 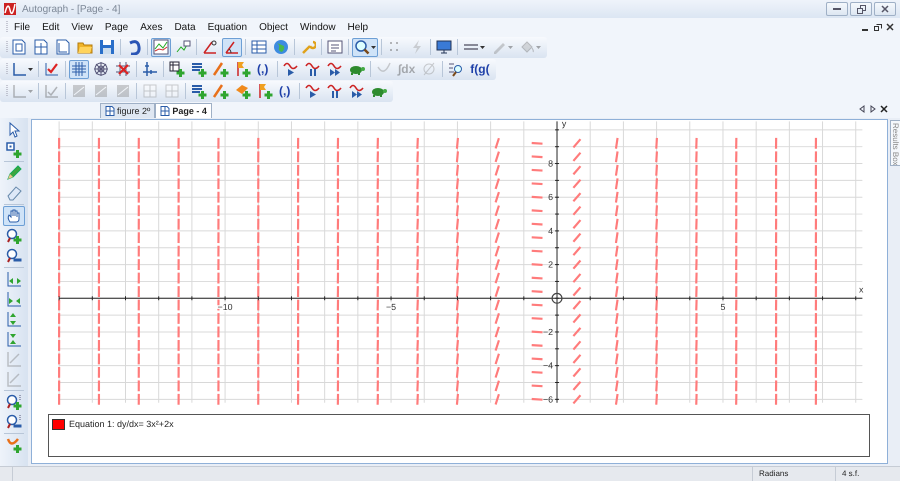 I want to click on grid-icon, so click(x=79, y=69).